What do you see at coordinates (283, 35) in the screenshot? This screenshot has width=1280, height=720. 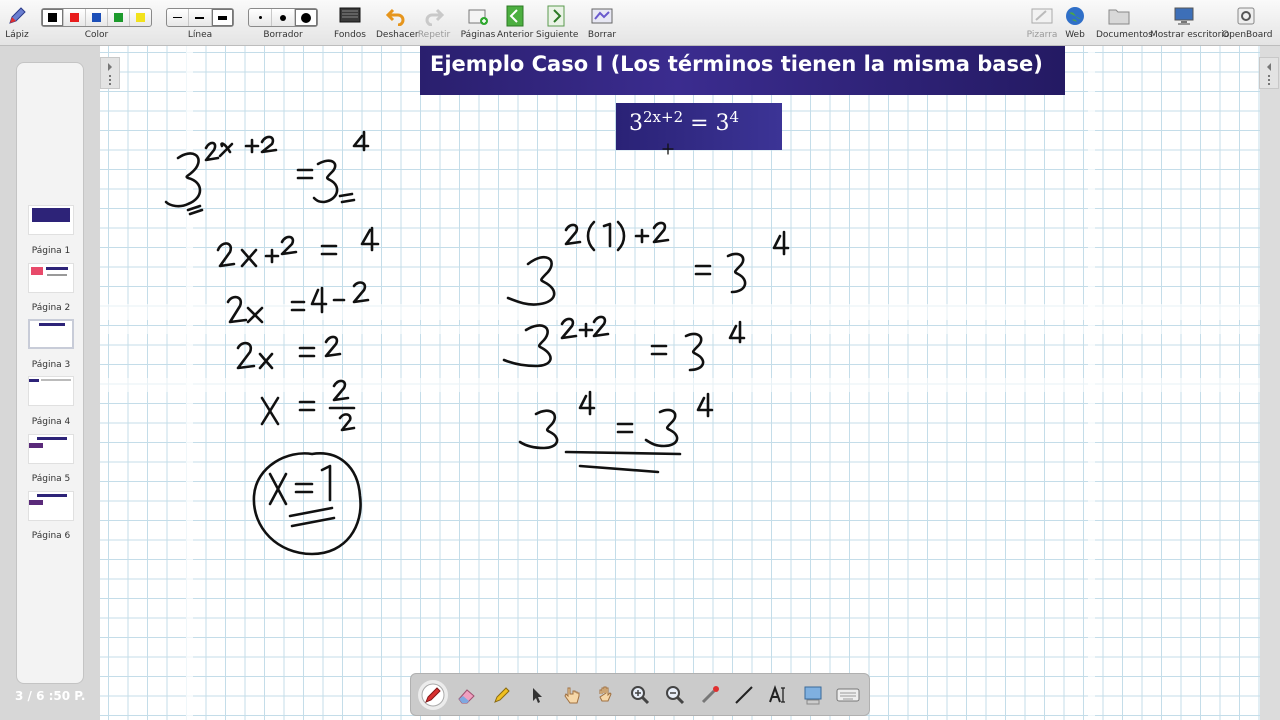 I see `eraser-label: Borrador` at bounding box center [283, 35].